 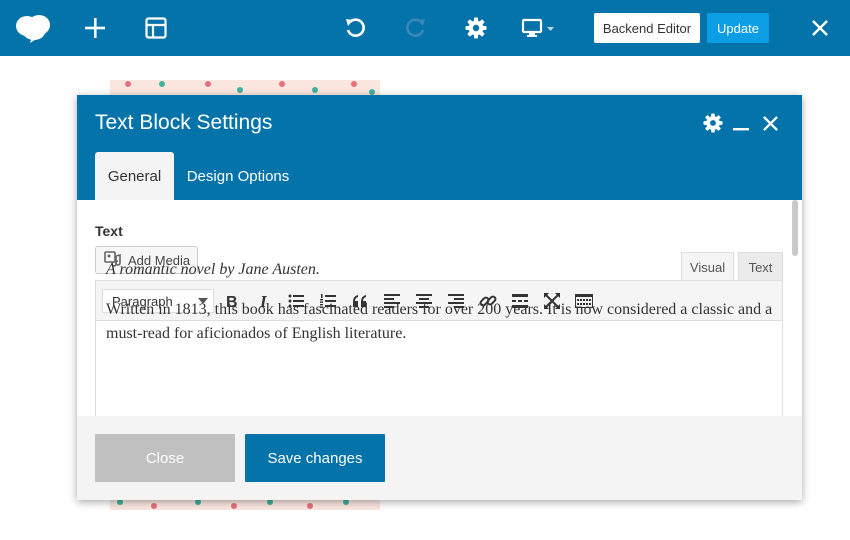 I want to click on tab-design-options: Design Options, so click(x=238, y=176).